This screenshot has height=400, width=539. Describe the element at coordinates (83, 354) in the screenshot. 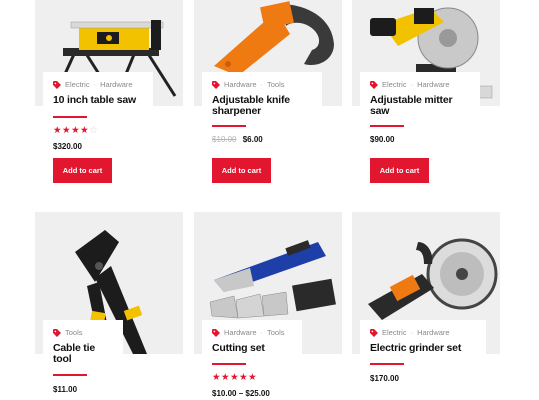

I see `product-title: Cable tie tool` at that location.